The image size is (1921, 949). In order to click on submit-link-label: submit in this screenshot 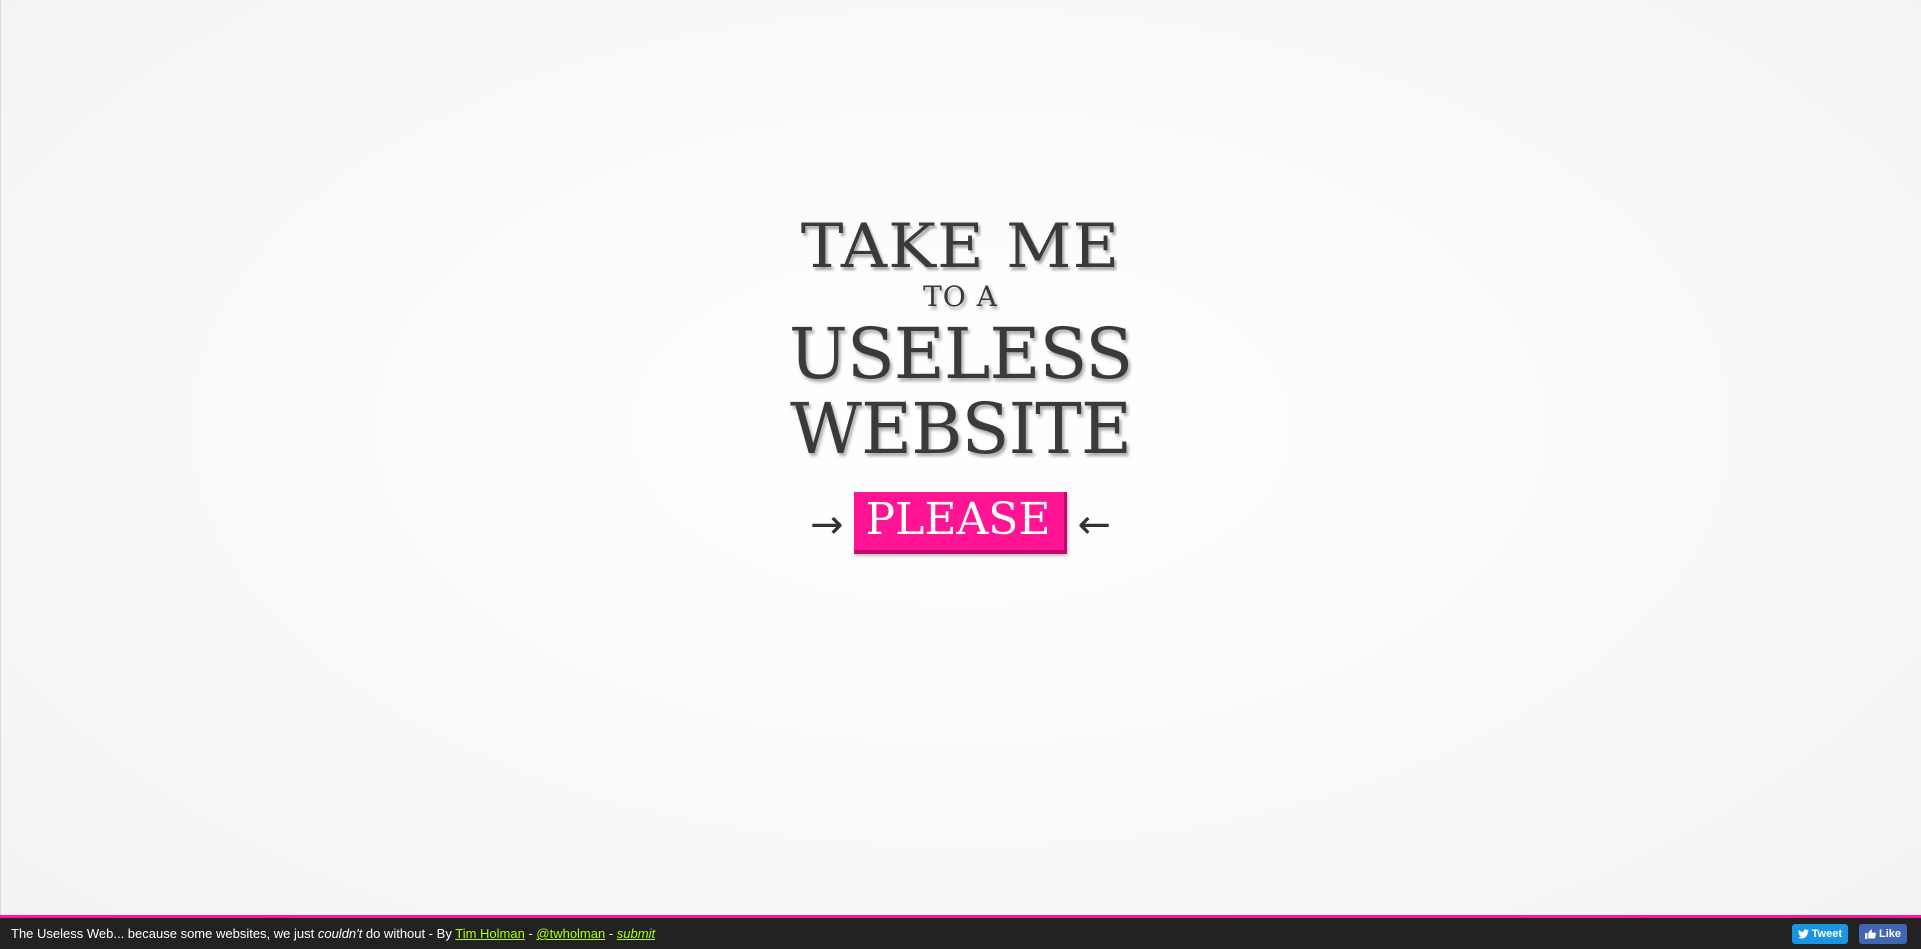, I will do `click(636, 933)`.